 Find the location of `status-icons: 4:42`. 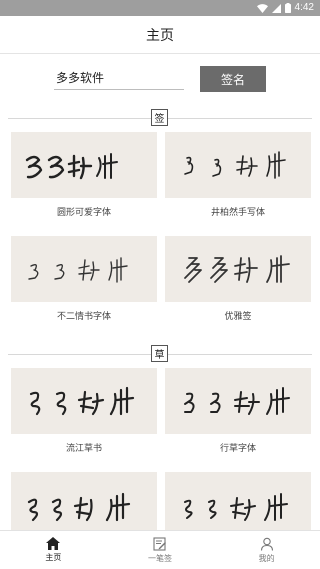

status-icons: 4:42 is located at coordinates (285, 8).